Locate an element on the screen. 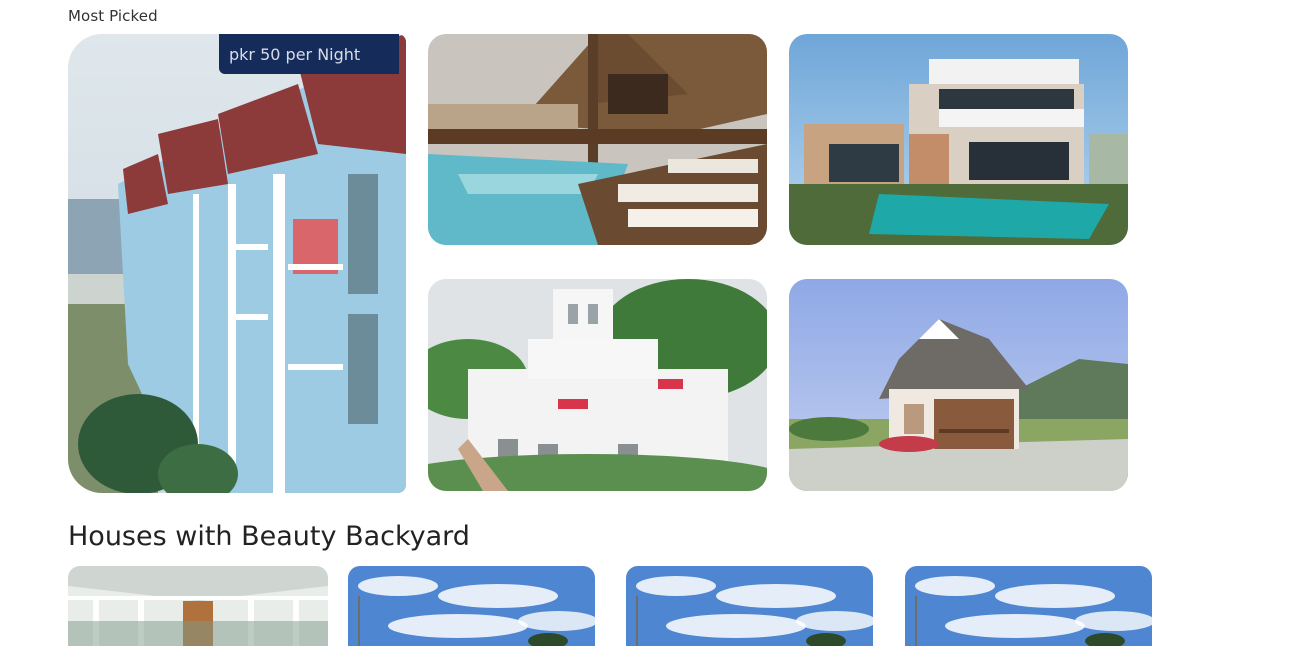 The height and width of the screenshot is (646, 1299). most-picked-label: Most Picked is located at coordinates (113, 16).